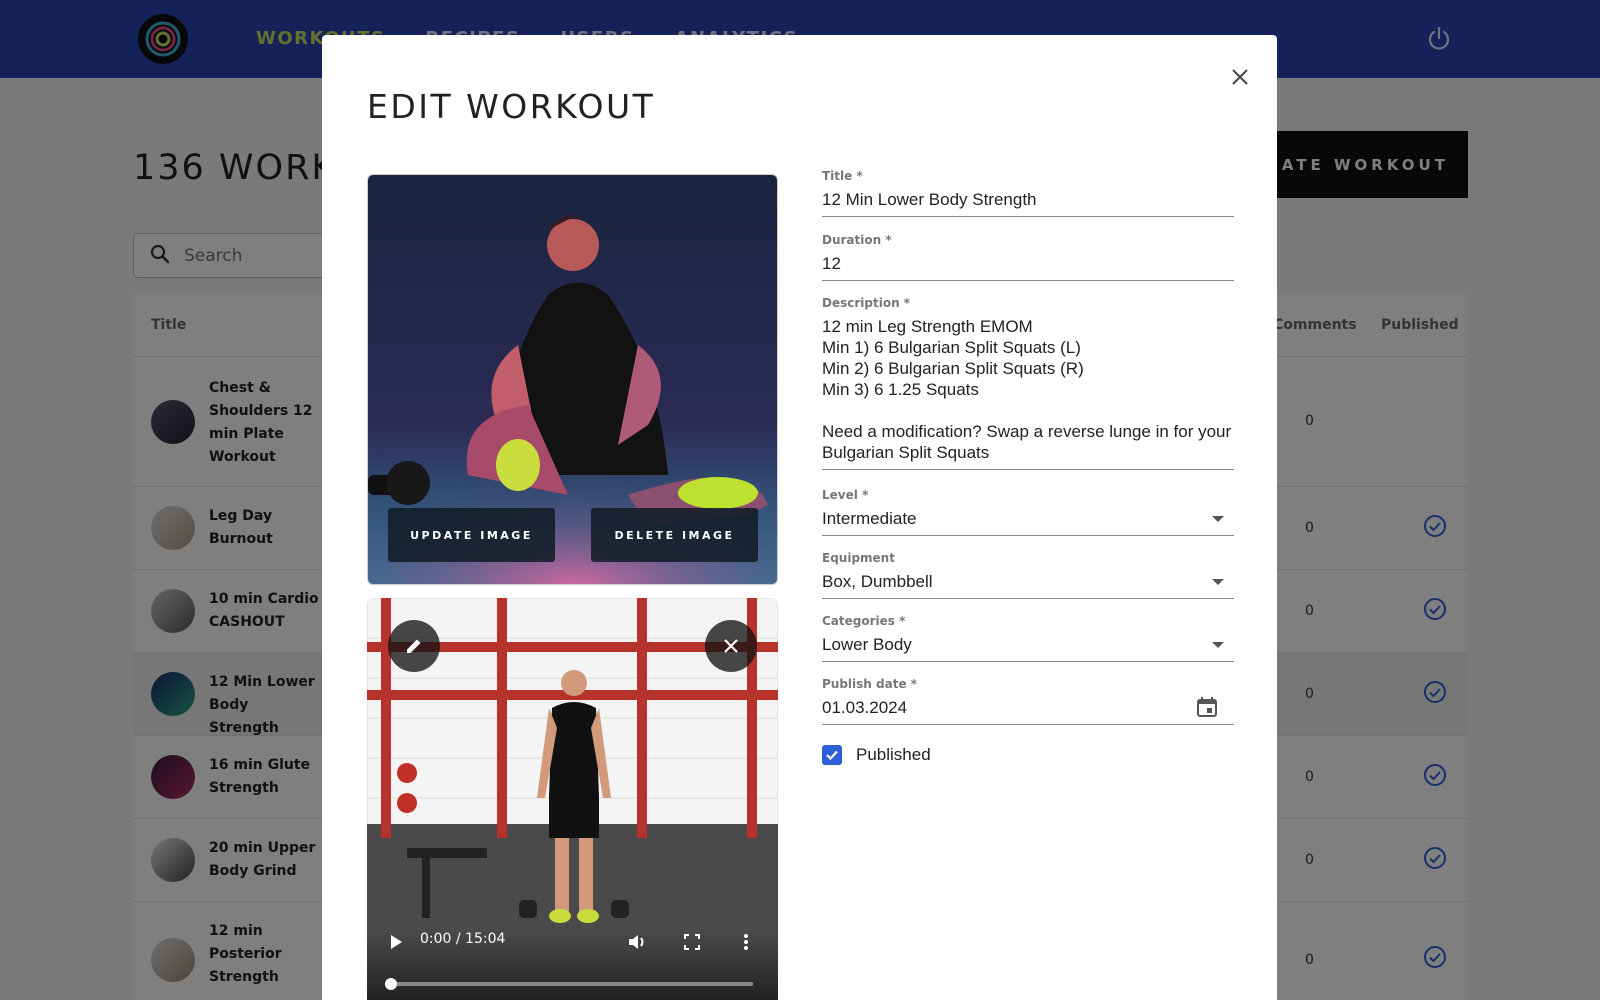 This screenshot has width=1600, height=1000. I want to click on description-label: Description *, so click(866, 303).